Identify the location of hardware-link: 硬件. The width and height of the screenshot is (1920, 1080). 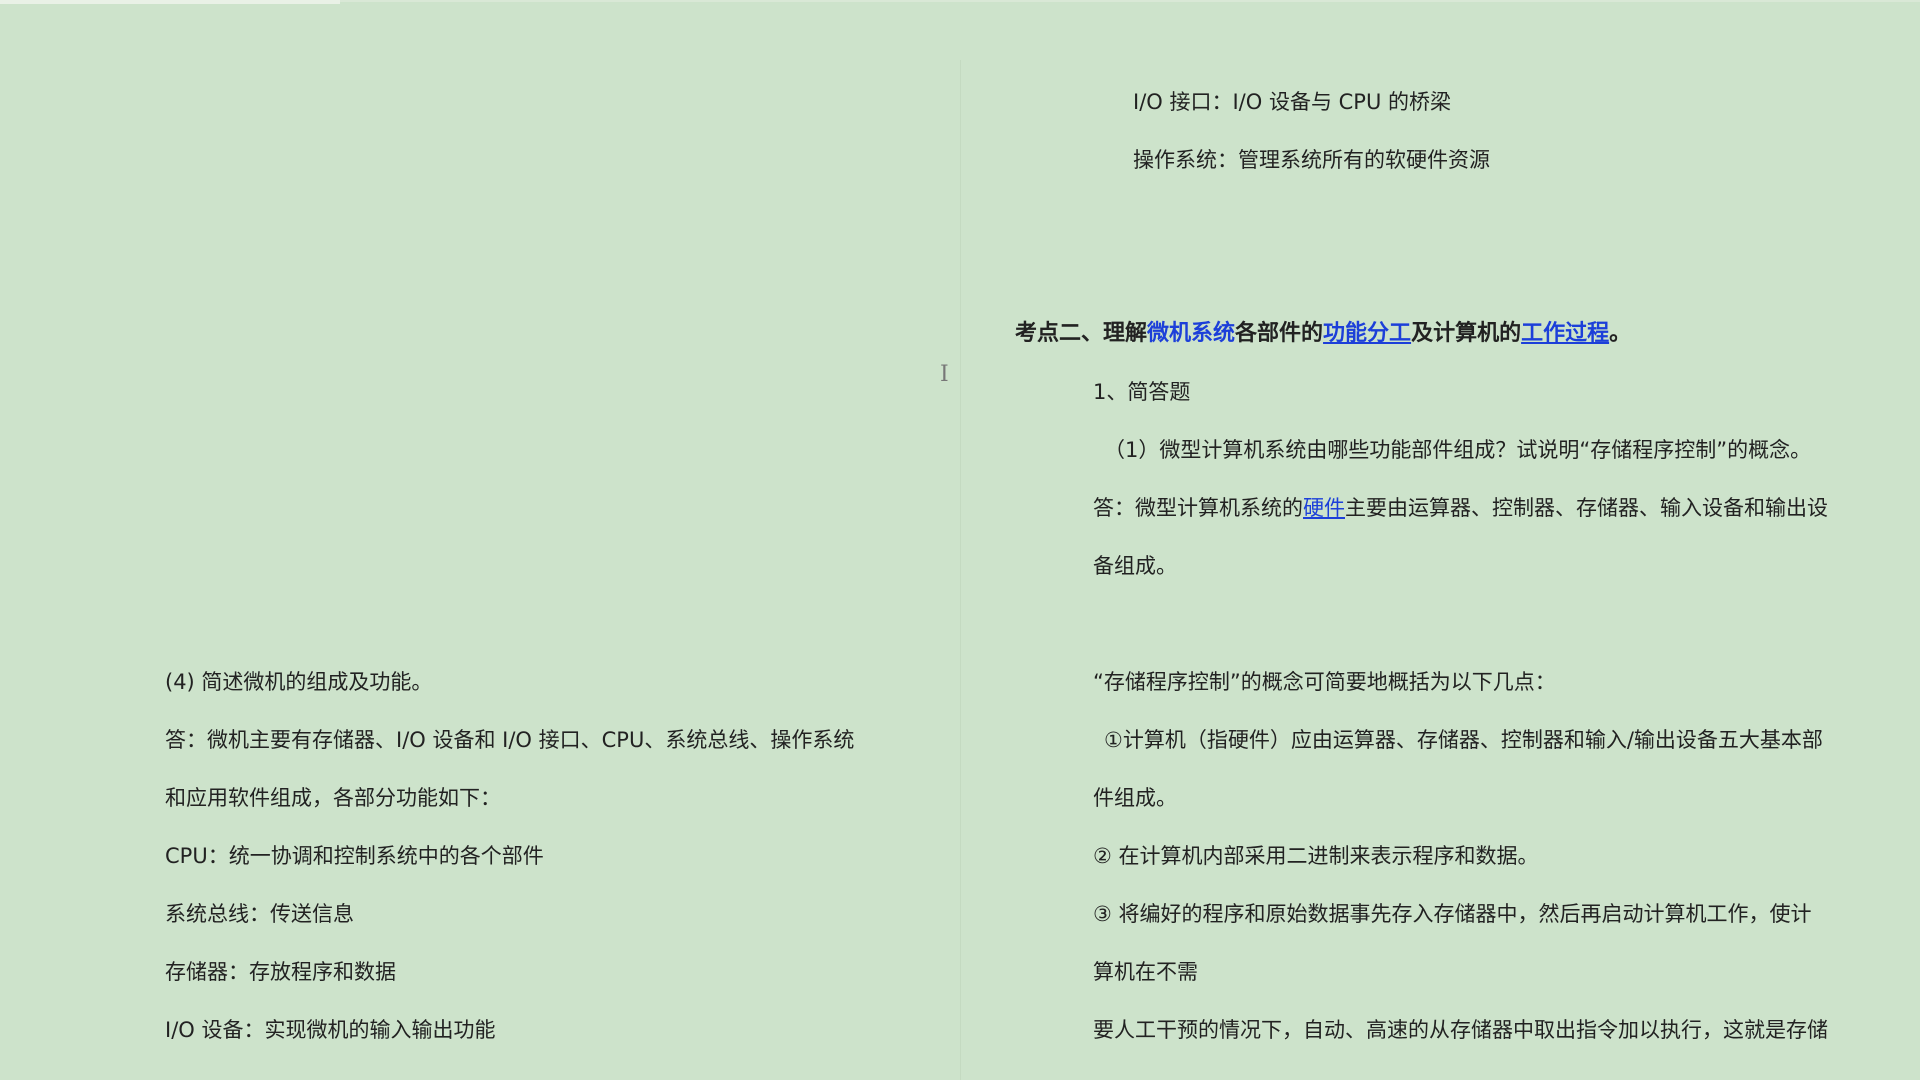
(1324, 508).